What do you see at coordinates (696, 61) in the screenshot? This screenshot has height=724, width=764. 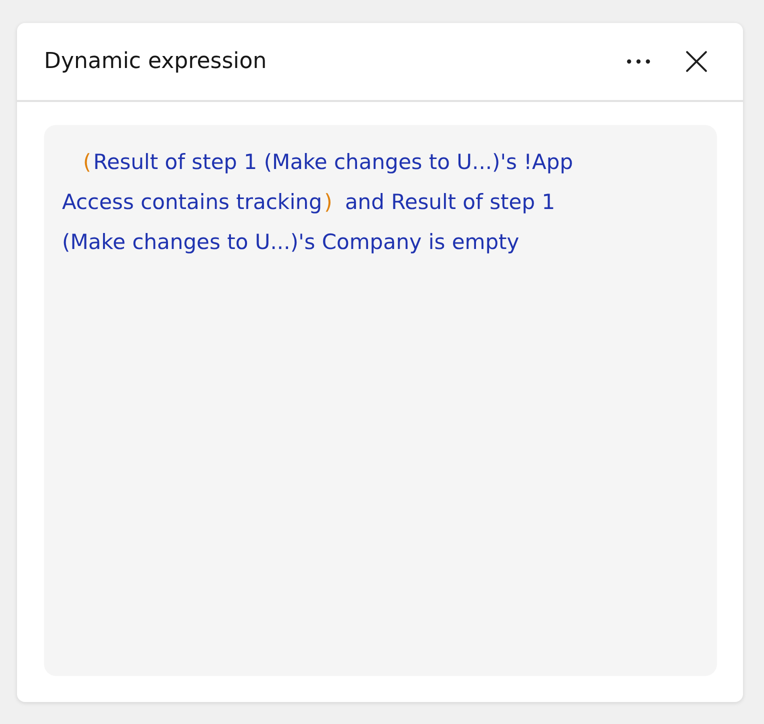 I see `close-icon` at bounding box center [696, 61].